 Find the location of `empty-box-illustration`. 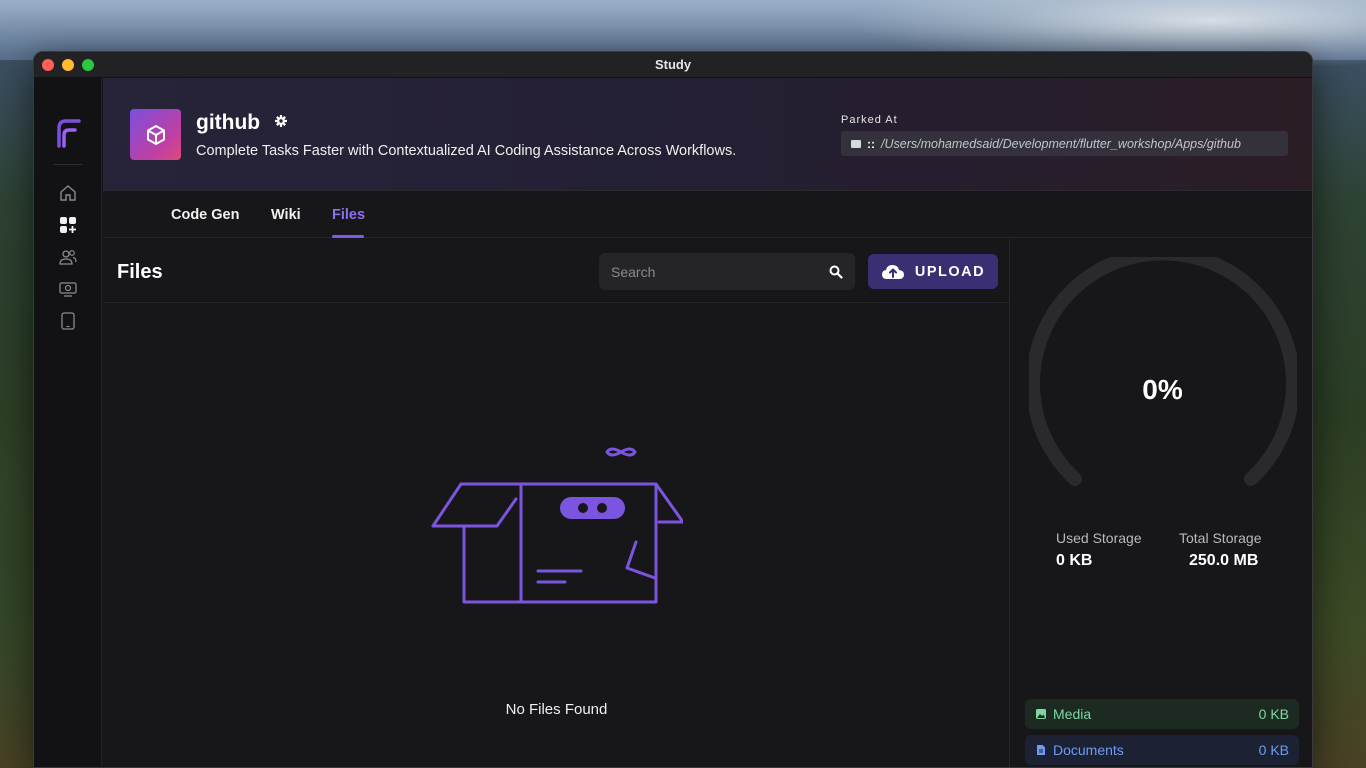

empty-box-illustration is located at coordinates (557, 525).